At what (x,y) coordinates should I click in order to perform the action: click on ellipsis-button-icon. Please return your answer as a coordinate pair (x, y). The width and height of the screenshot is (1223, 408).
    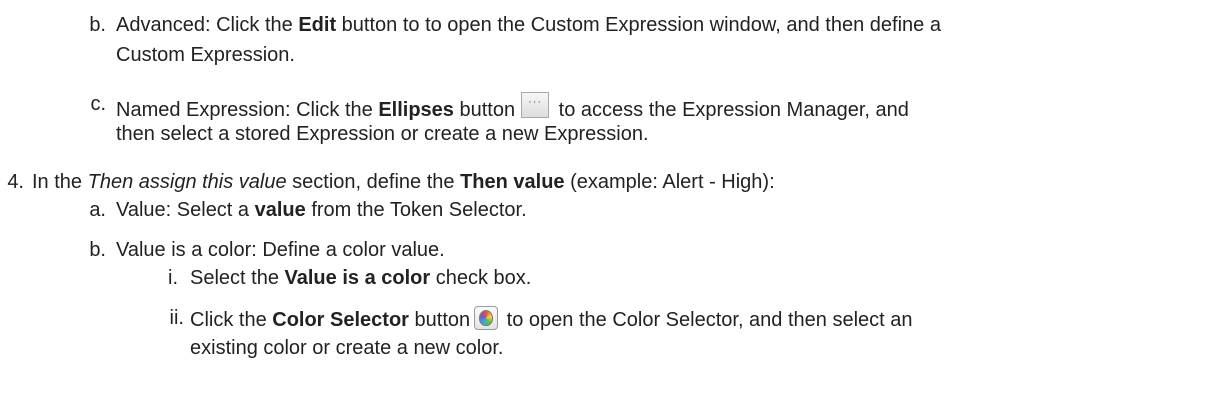
    Looking at the image, I should click on (535, 105).